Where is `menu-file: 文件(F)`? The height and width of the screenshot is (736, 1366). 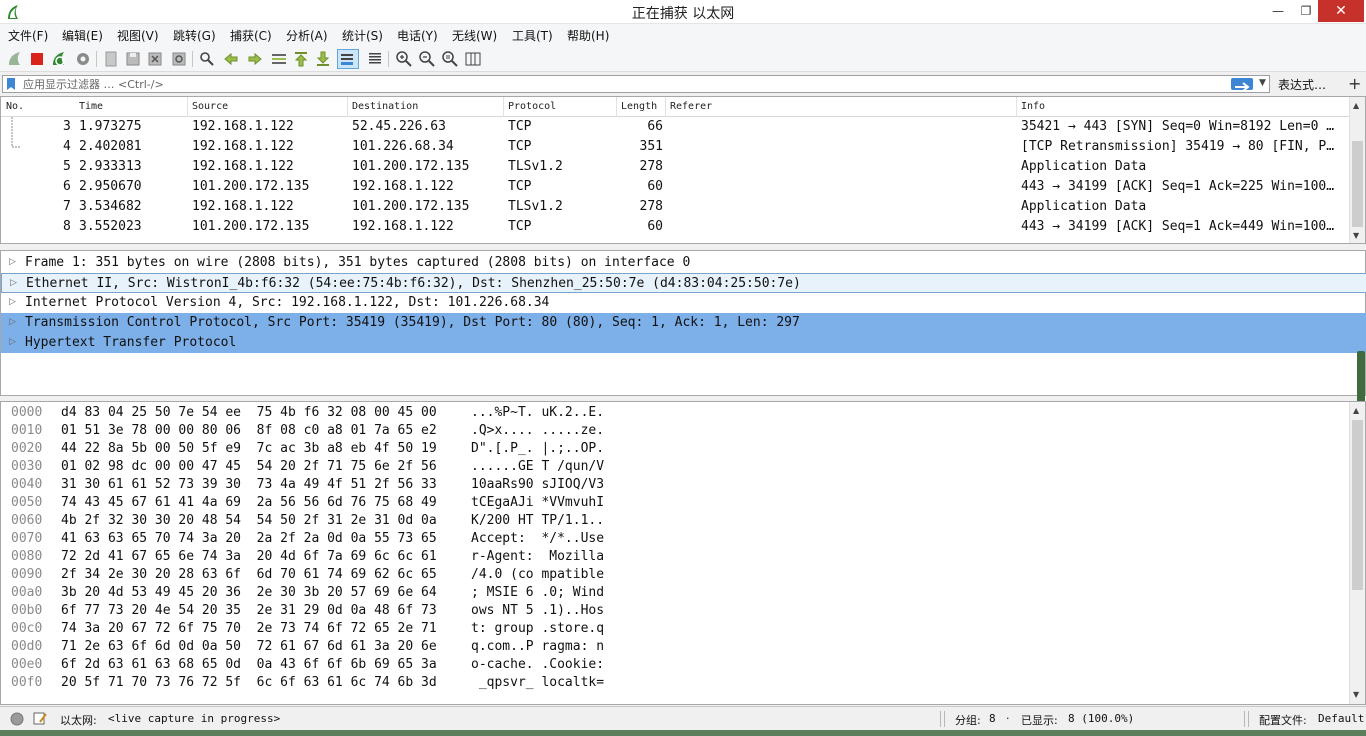
menu-file: 文件(F) is located at coordinates (28, 35).